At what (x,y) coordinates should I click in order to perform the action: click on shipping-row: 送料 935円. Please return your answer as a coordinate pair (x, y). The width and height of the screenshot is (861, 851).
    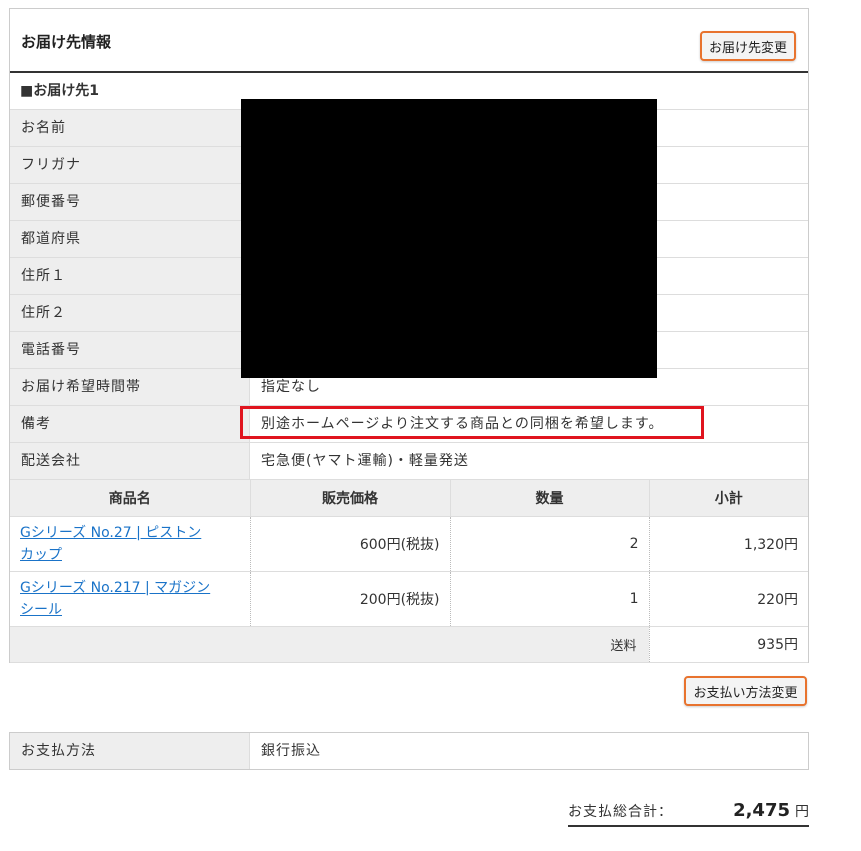
    Looking at the image, I should click on (409, 644).